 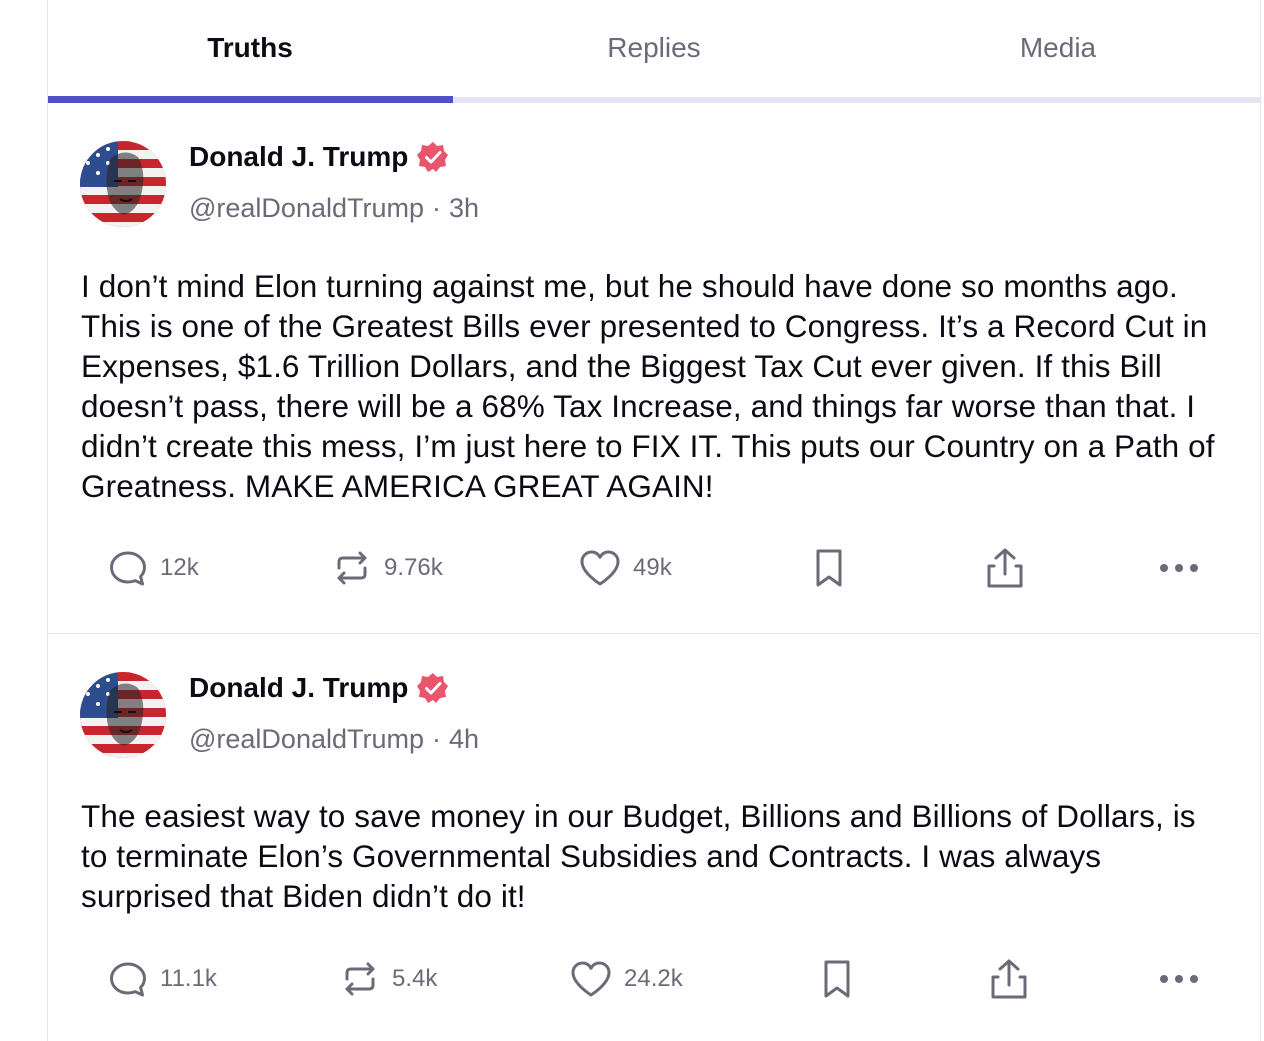 I want to click on tab-media: Media, so click(x=1058, y=51).